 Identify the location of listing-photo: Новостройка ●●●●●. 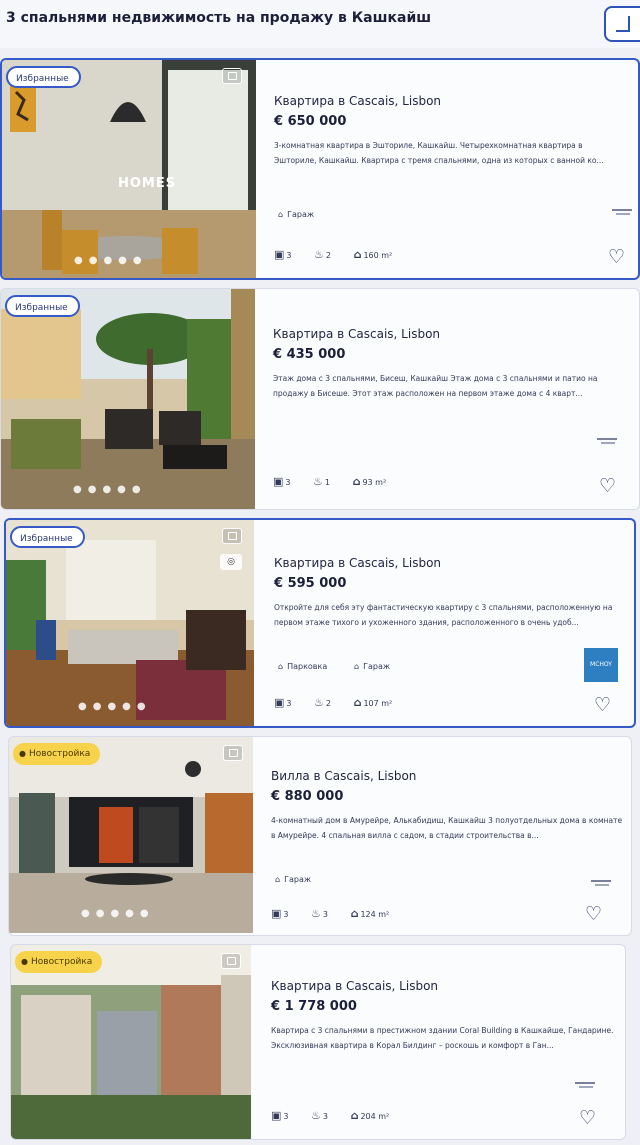
(131, 835).